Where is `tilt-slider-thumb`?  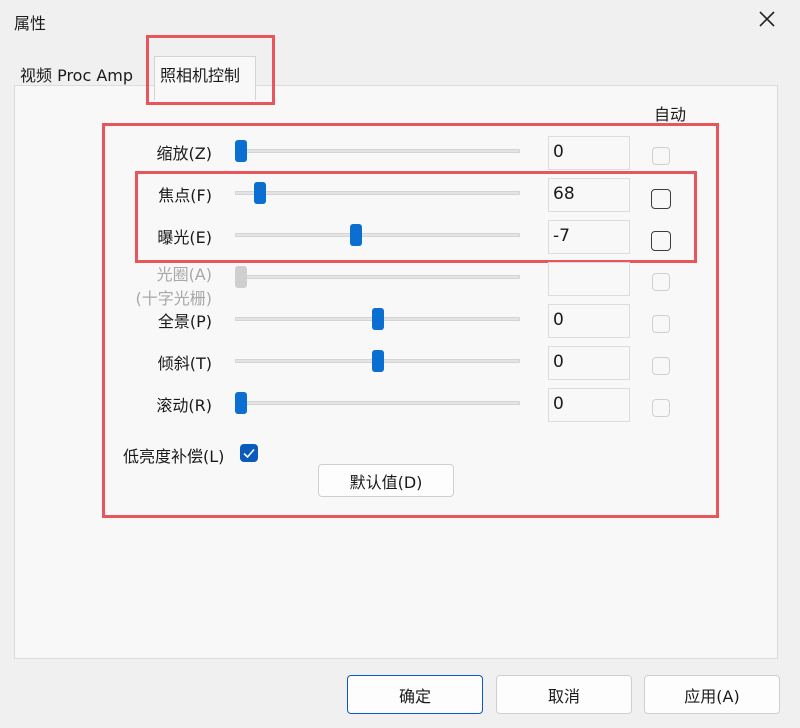
tilt-slider-thumb is located at coordinates (377, 361).